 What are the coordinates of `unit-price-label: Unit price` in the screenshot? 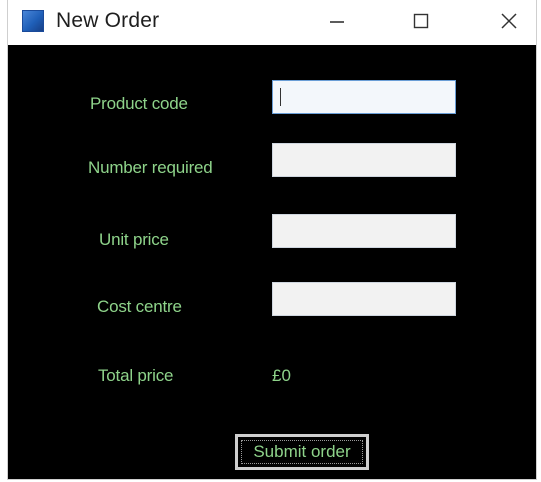 It's located at (134, 239).